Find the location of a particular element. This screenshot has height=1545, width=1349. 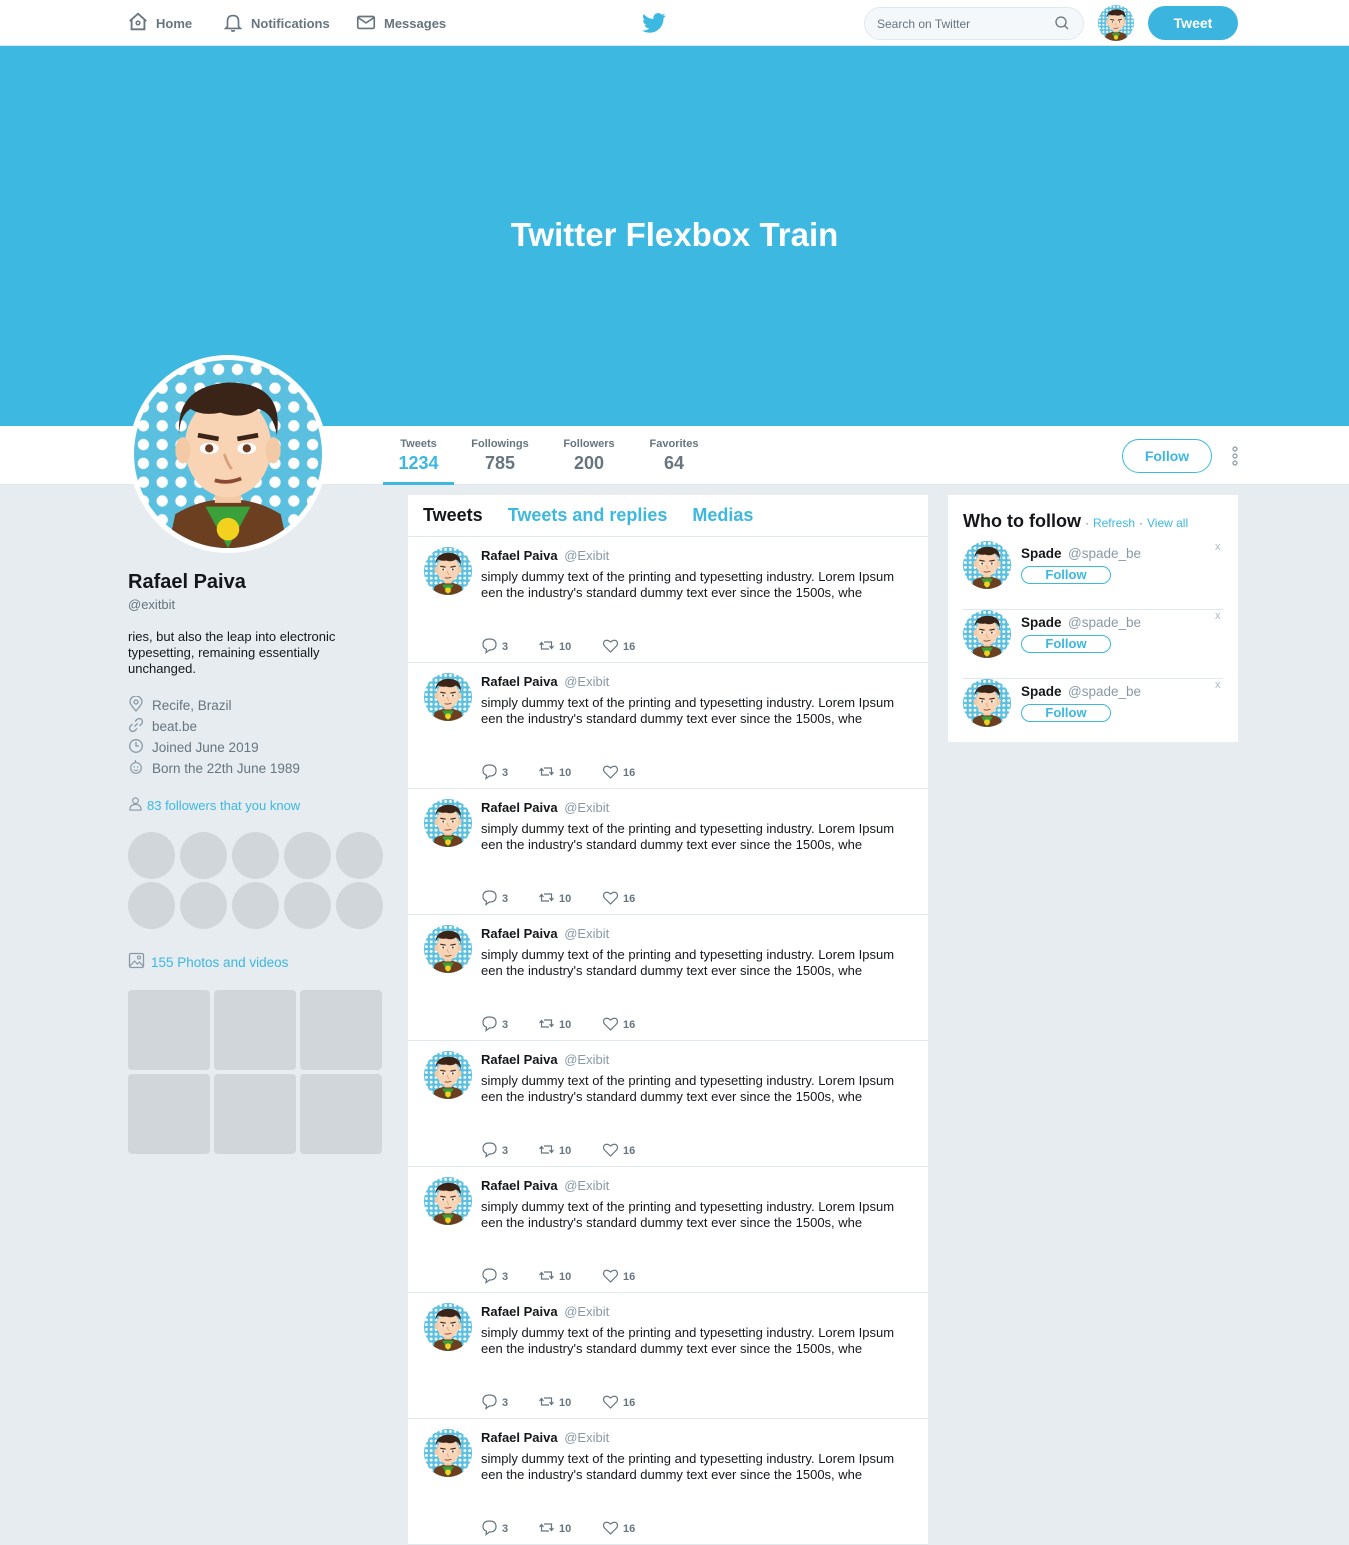

photos-videos-link: 155 Photos and videos is located at coordinates (208, 962).